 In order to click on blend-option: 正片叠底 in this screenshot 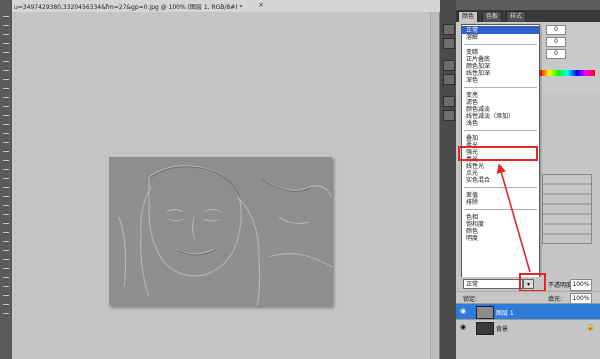, I will do `click(478, 59)`.